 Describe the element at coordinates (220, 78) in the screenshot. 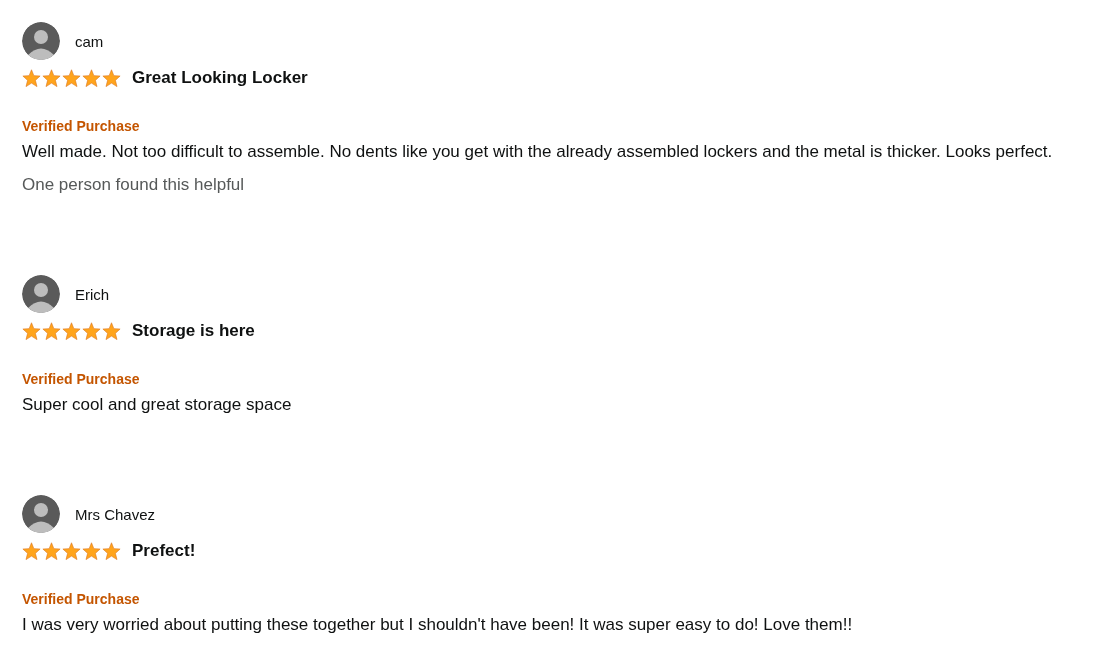

I see `review-title: Great Looking Locker` at that location.